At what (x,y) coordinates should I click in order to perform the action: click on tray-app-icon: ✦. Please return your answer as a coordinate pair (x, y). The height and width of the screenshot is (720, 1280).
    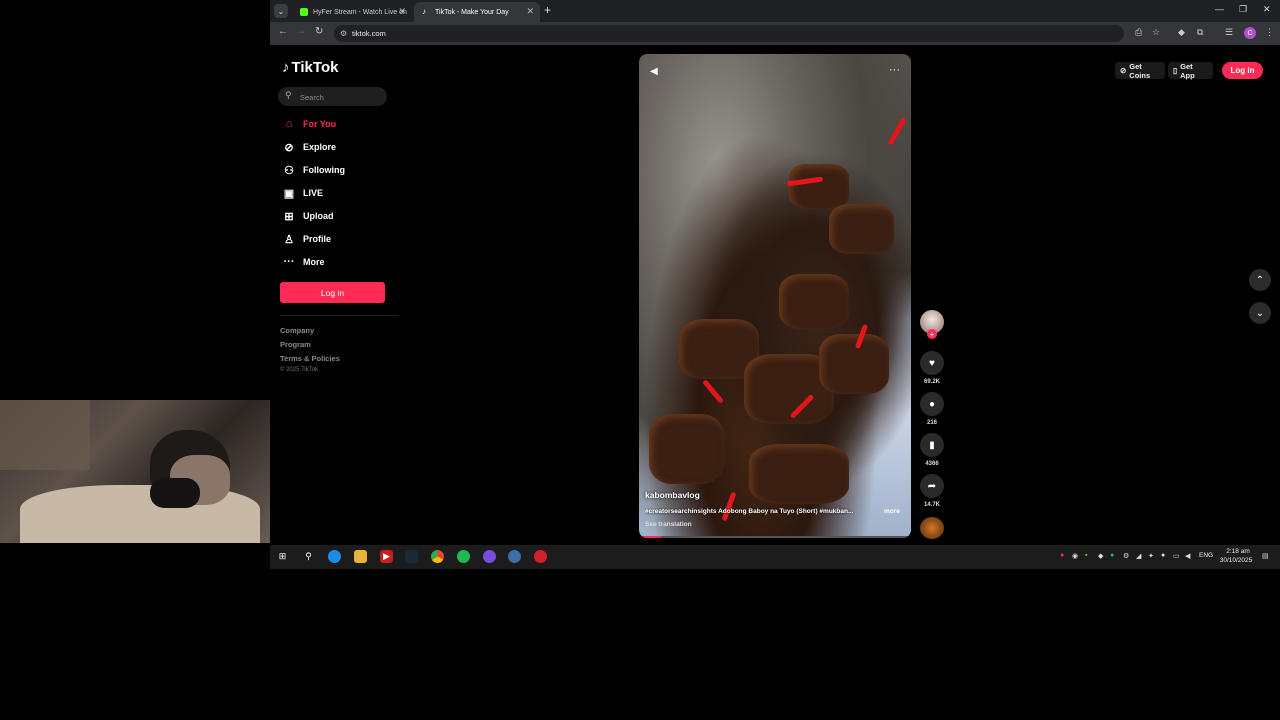
    Looking at the image, I should click on (1151, 556).